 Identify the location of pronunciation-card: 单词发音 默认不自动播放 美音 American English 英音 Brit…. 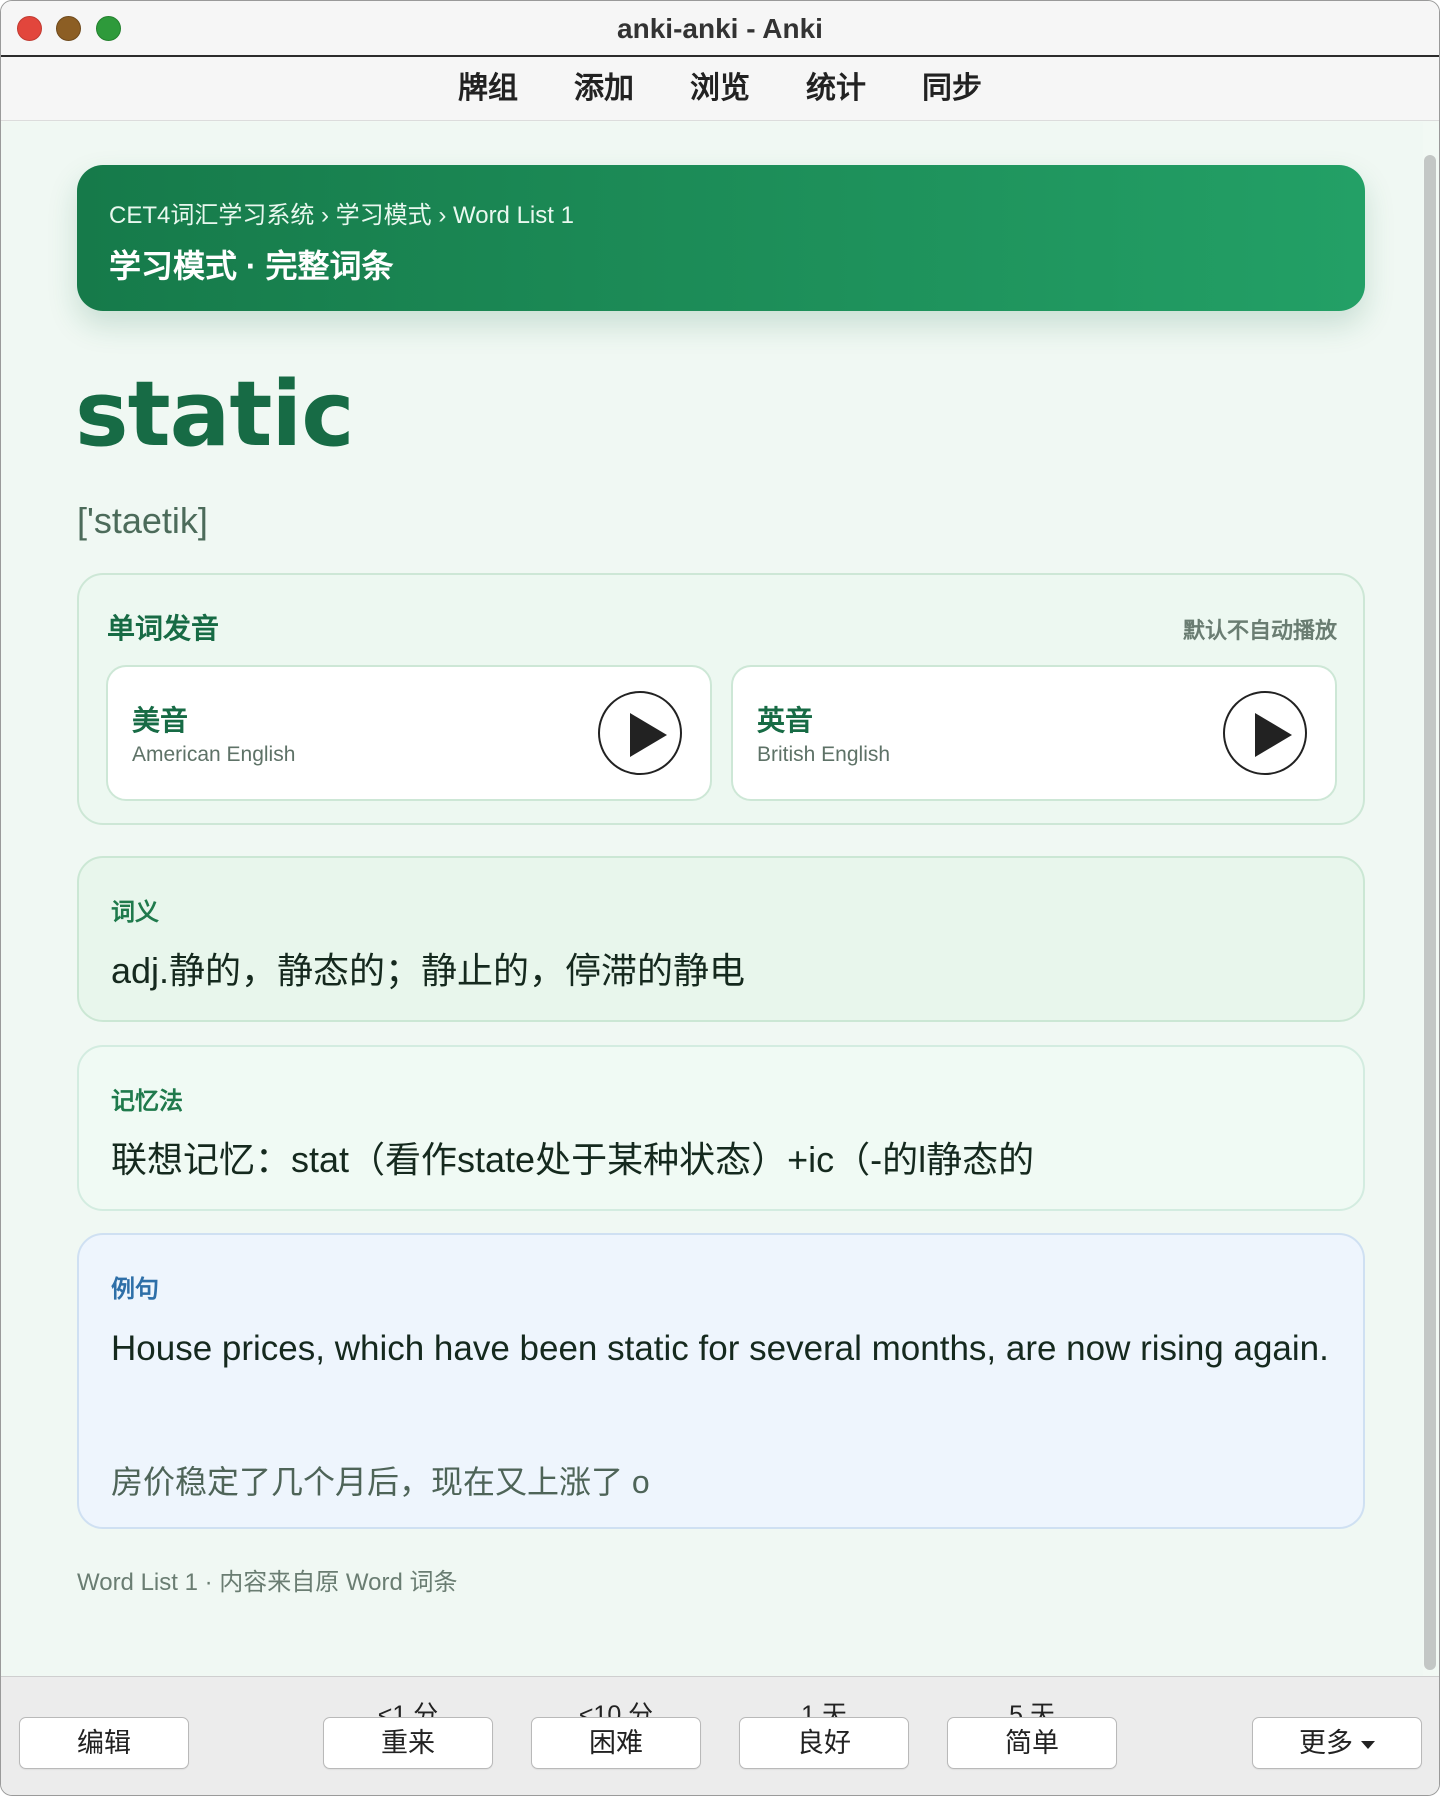
(721, 699).